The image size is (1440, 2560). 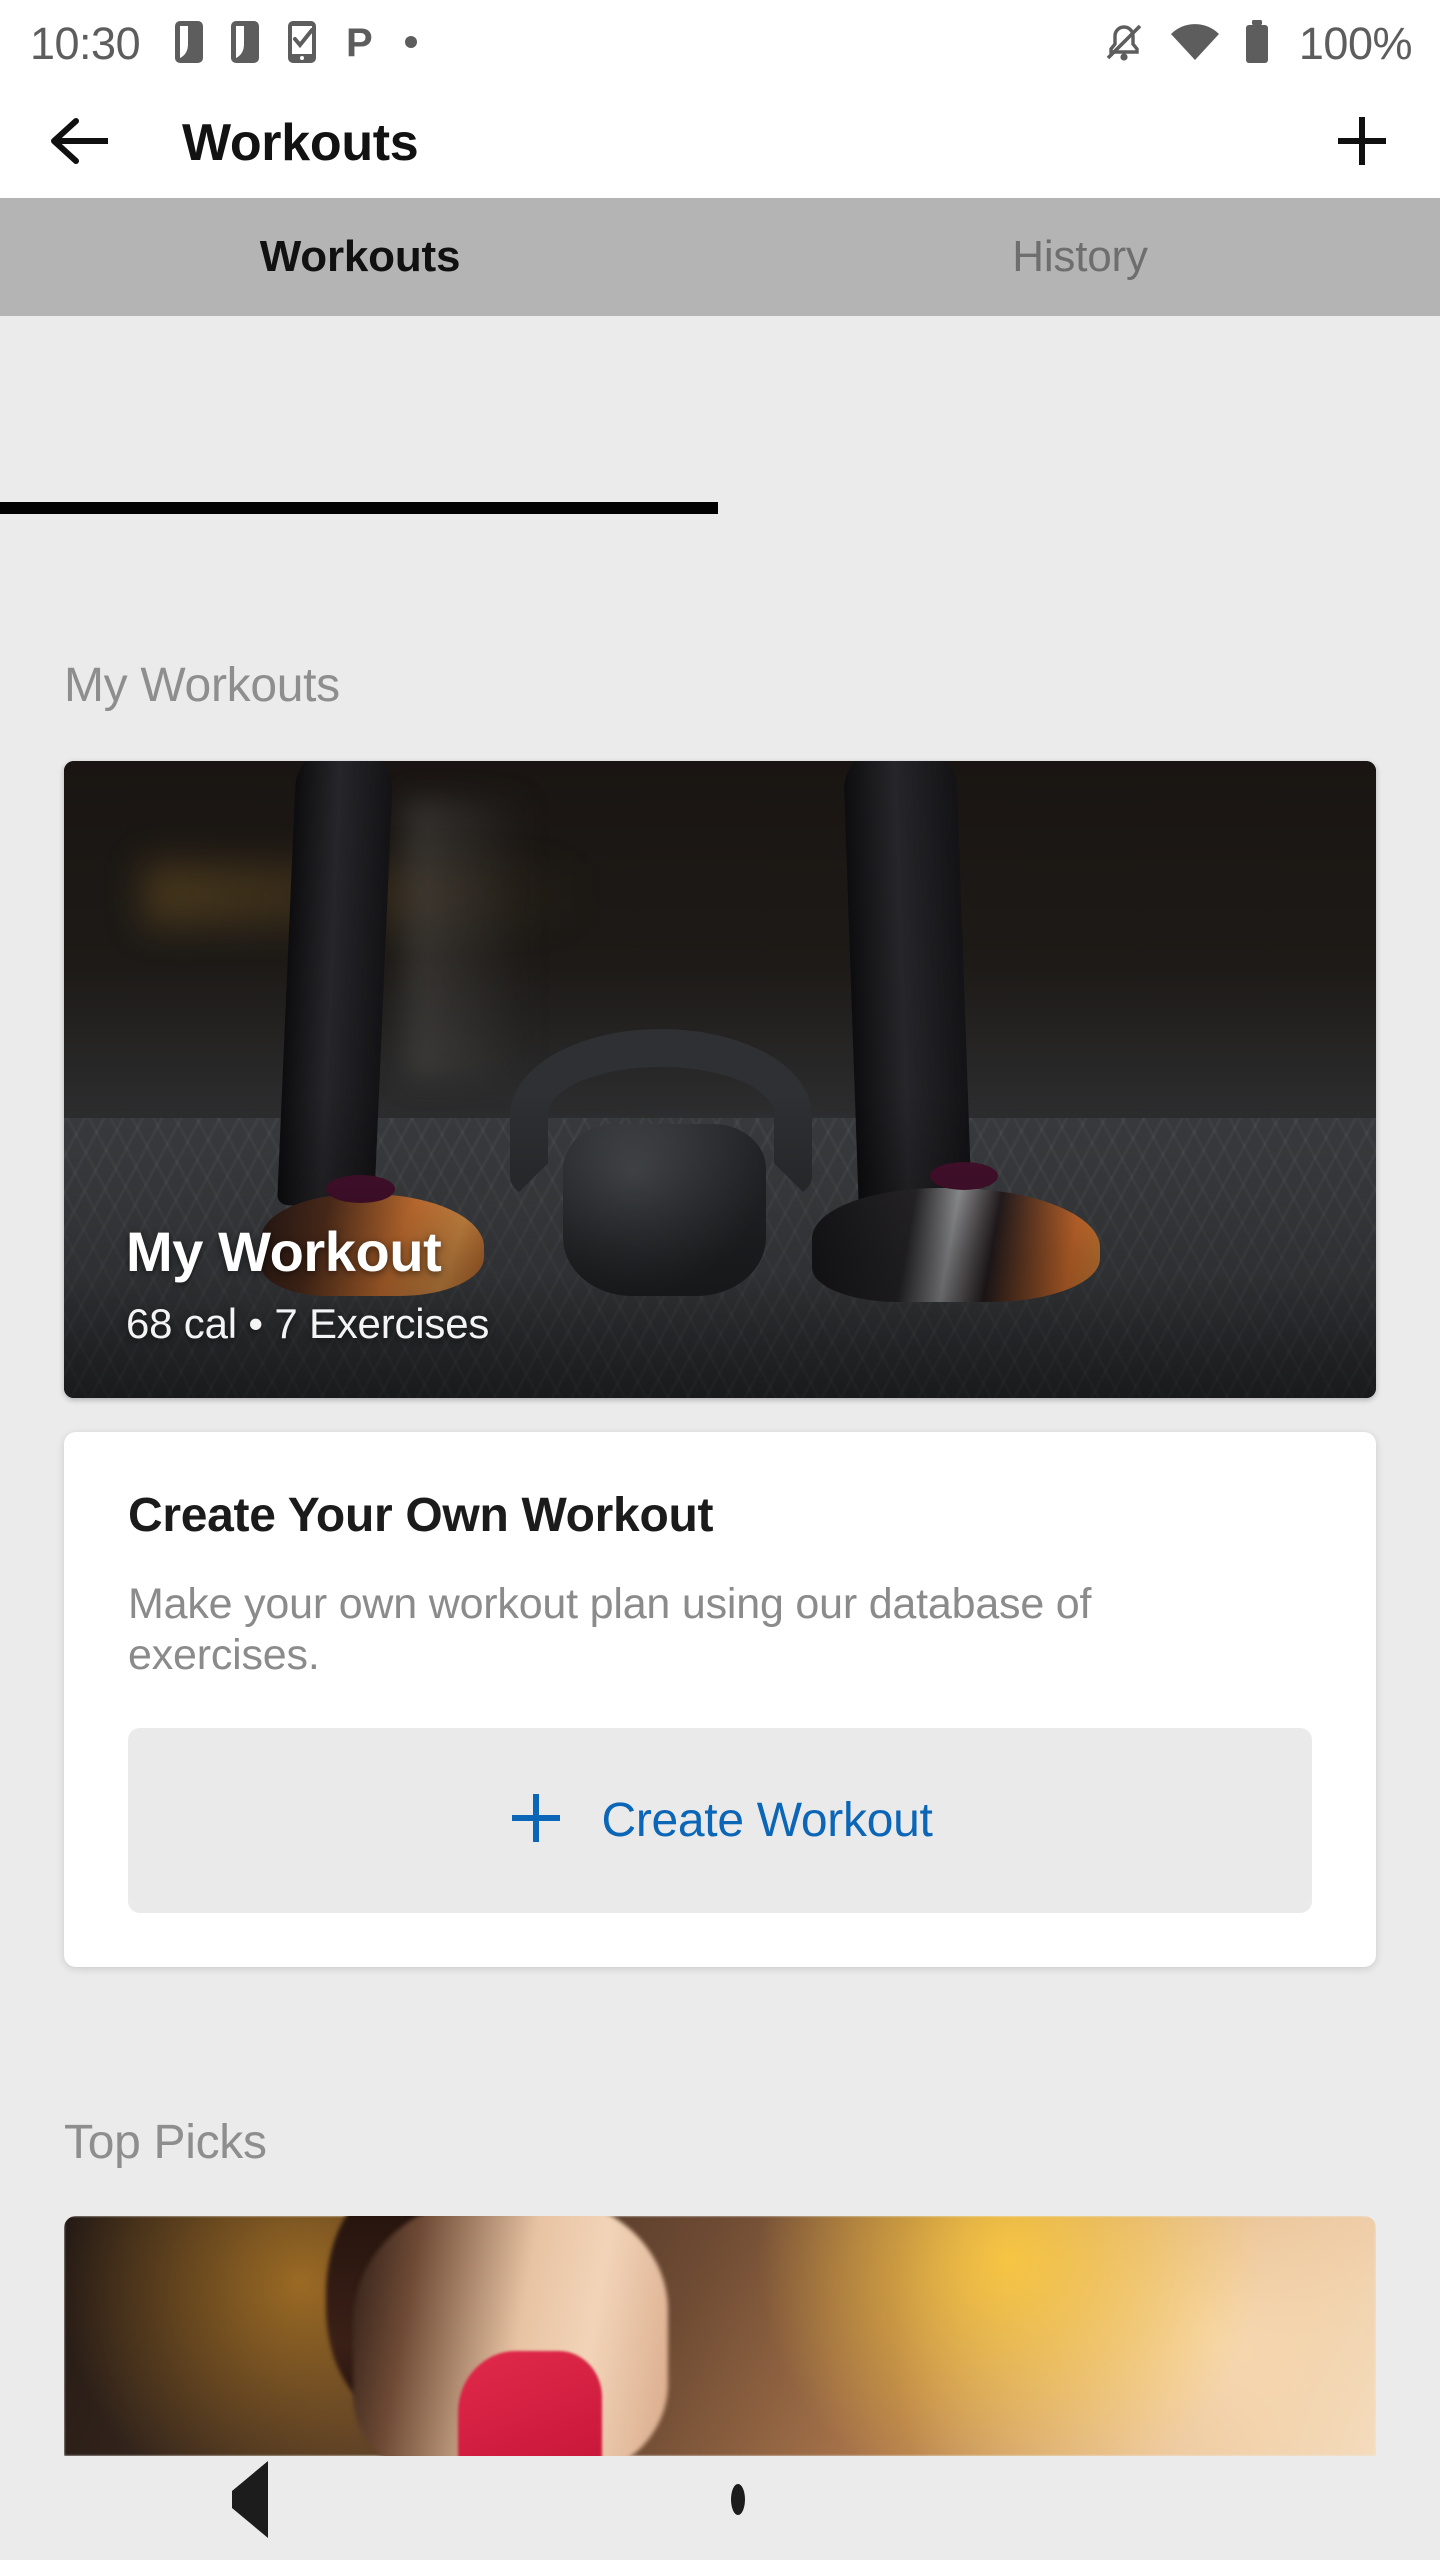 I want to click on tab-bar: Workouts History, so click(x=720, y=257).